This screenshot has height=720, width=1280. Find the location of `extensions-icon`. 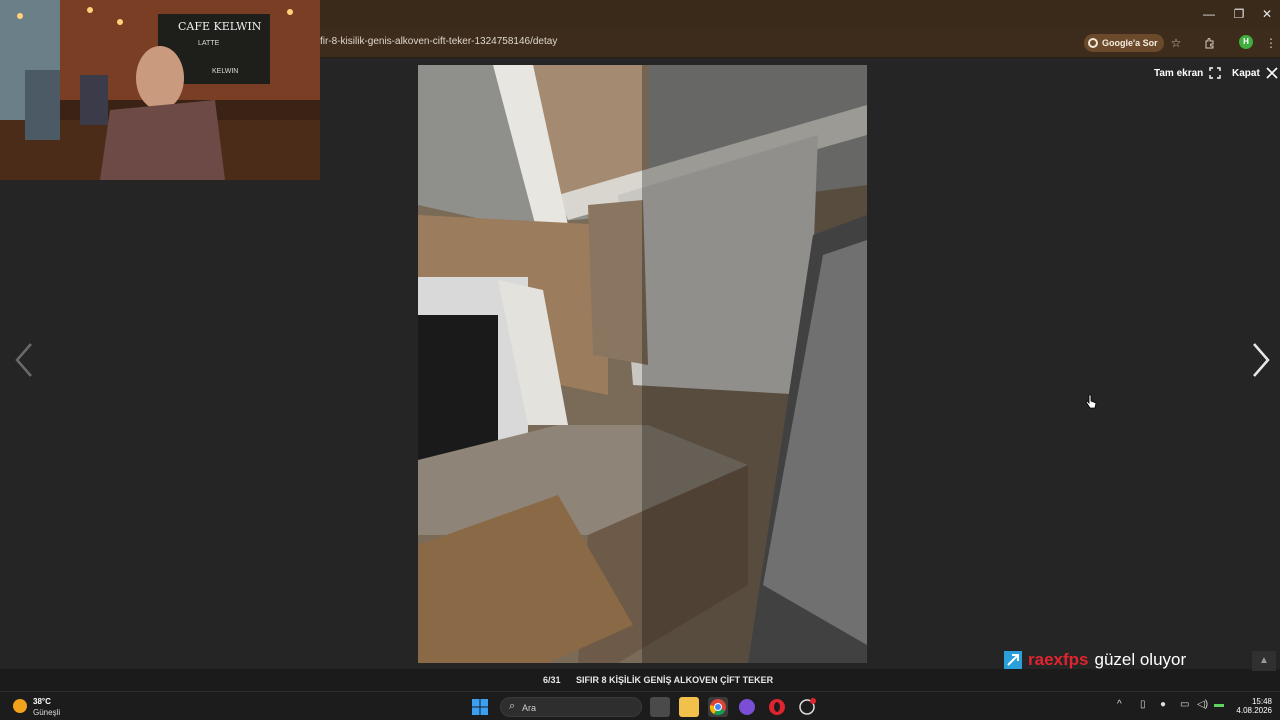

extensions-icon is located at coordinates (1210, 43).